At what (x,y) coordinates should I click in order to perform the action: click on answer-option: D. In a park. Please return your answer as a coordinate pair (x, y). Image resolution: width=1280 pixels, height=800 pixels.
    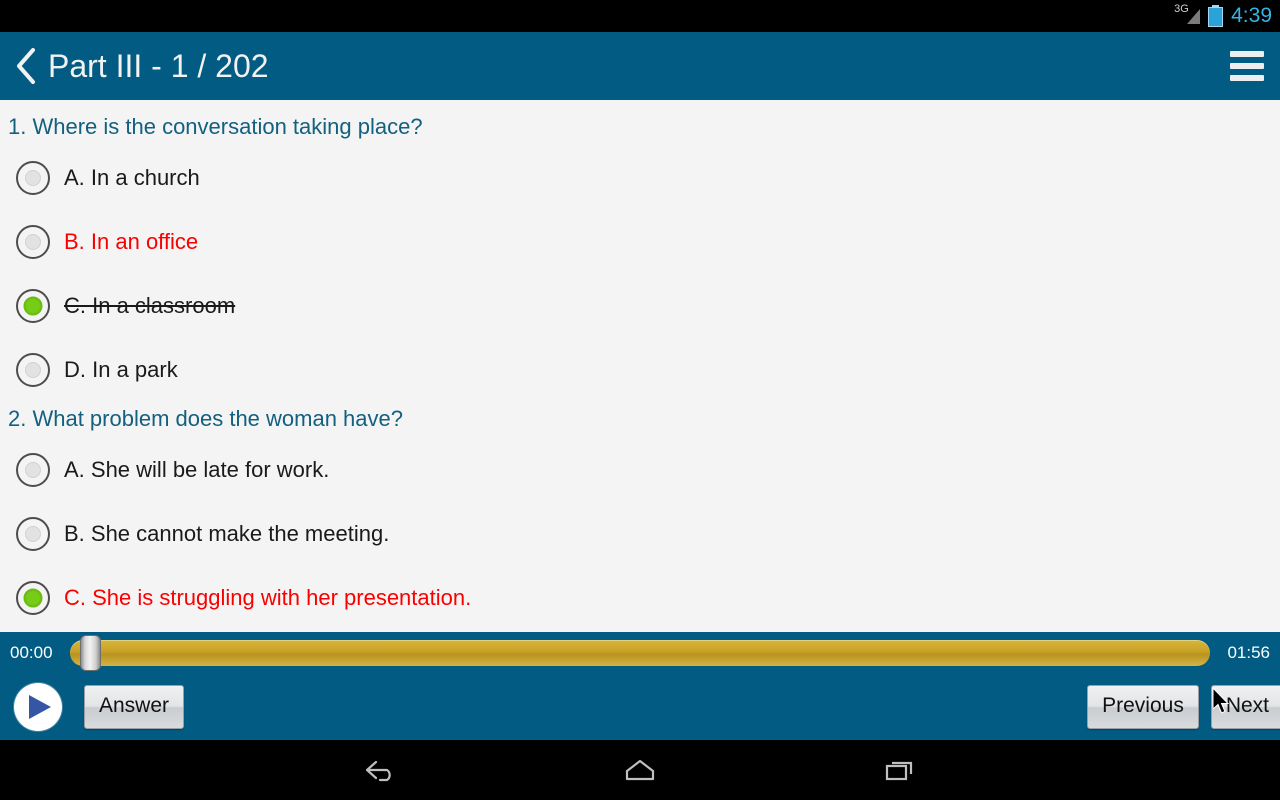
    Looking at the image, I should click on (640, 370).